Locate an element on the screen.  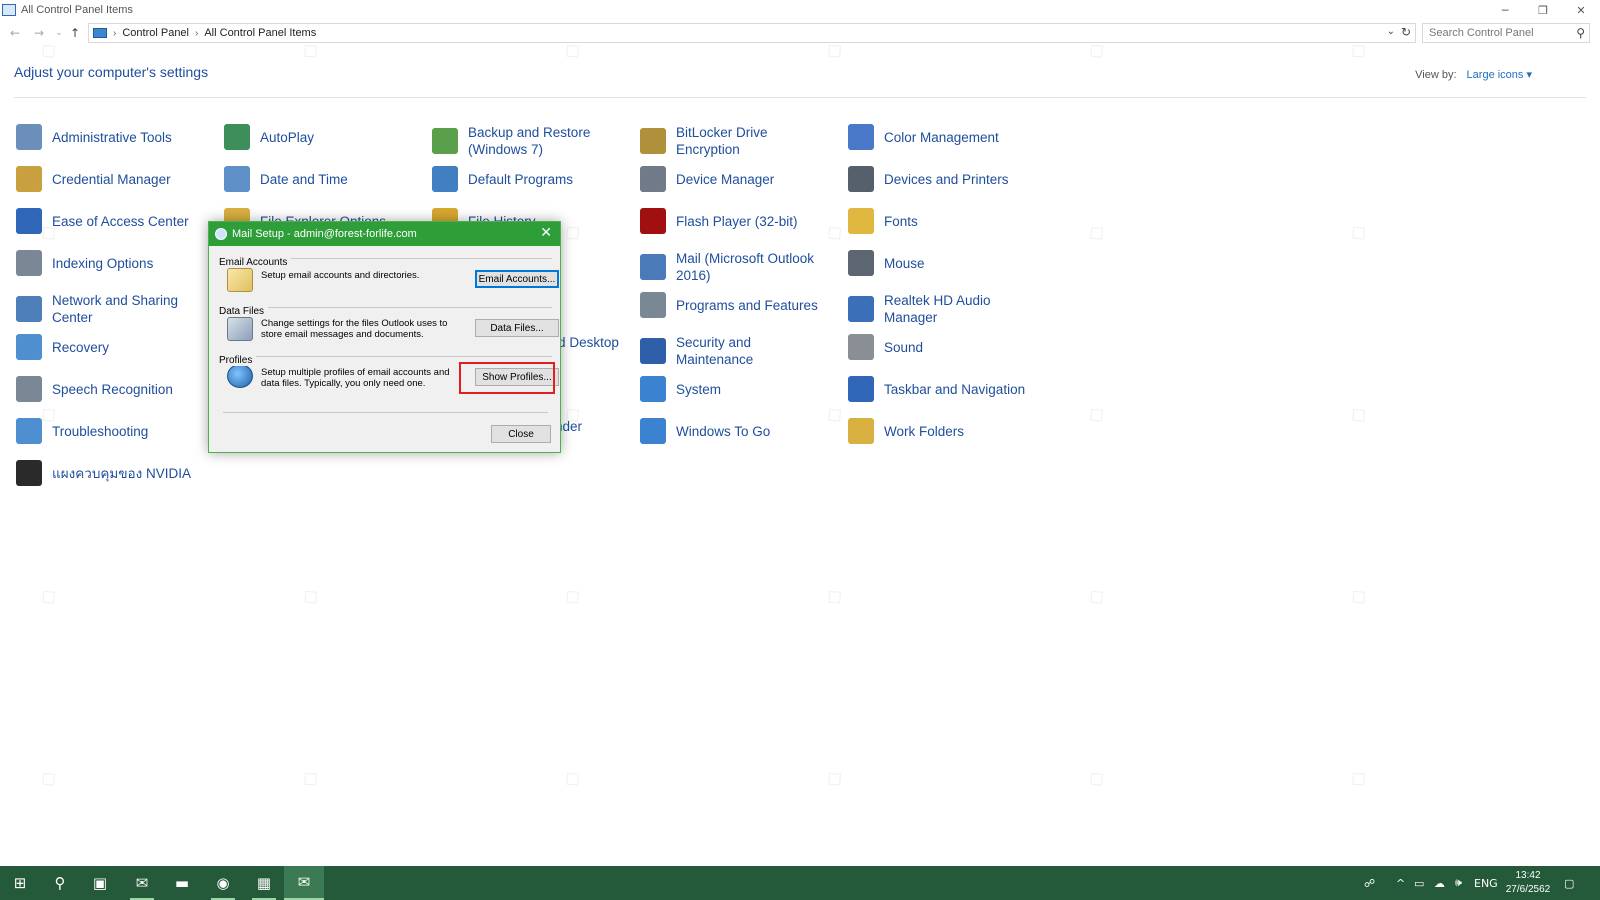
view-by-dropdown: Large icons ▾ is located at coordinates (1499, 75).